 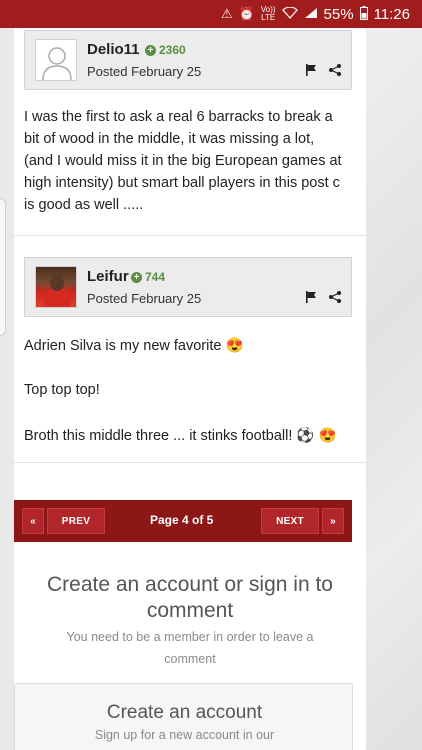 I want to click on clock: 11:26, so click(x=391, y=14).